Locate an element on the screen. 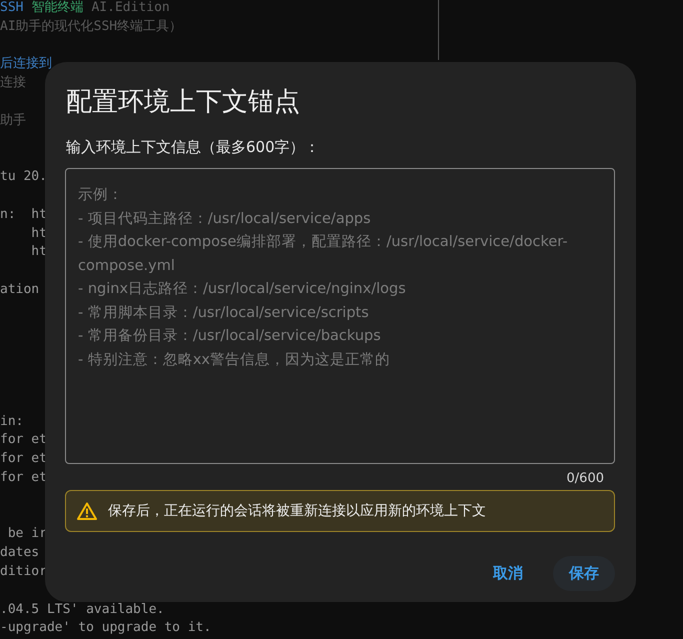  terminal-text: 后连接到 is located at coordinates (26, 64).